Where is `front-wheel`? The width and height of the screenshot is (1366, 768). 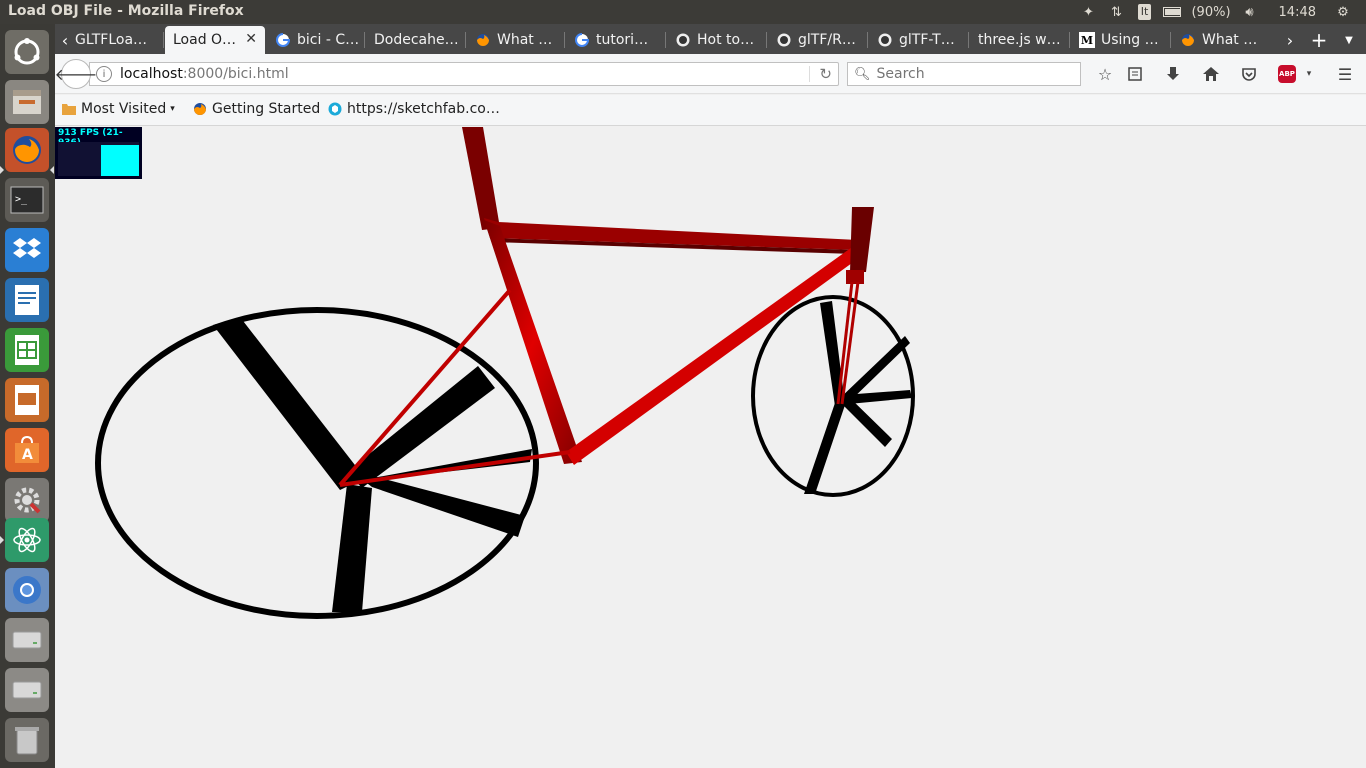 front-wheel is located at coordinates (833, 396).